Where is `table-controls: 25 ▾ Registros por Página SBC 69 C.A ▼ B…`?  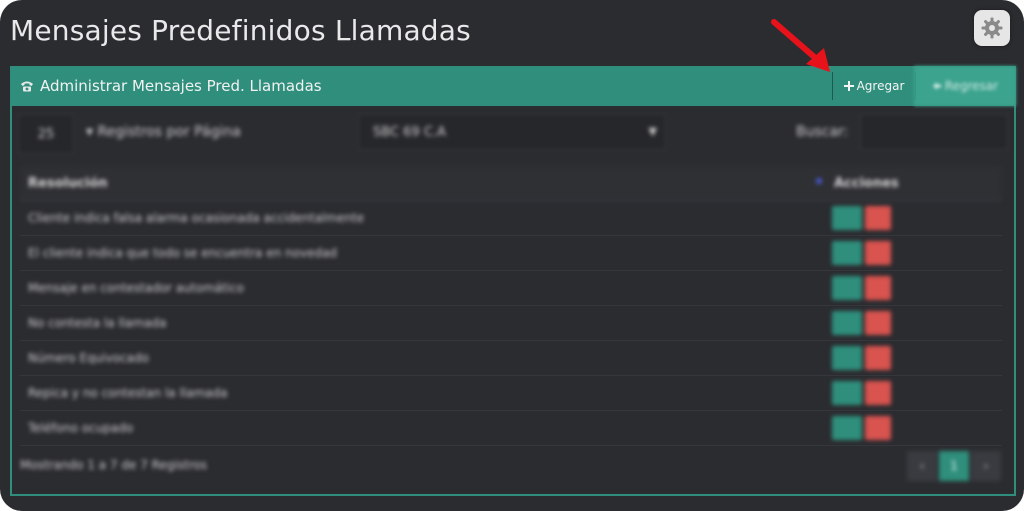
table-controls: 25 ▾ Registros por Página SBC 69 C.A ▼ B… is located at coordinates (513, 134).